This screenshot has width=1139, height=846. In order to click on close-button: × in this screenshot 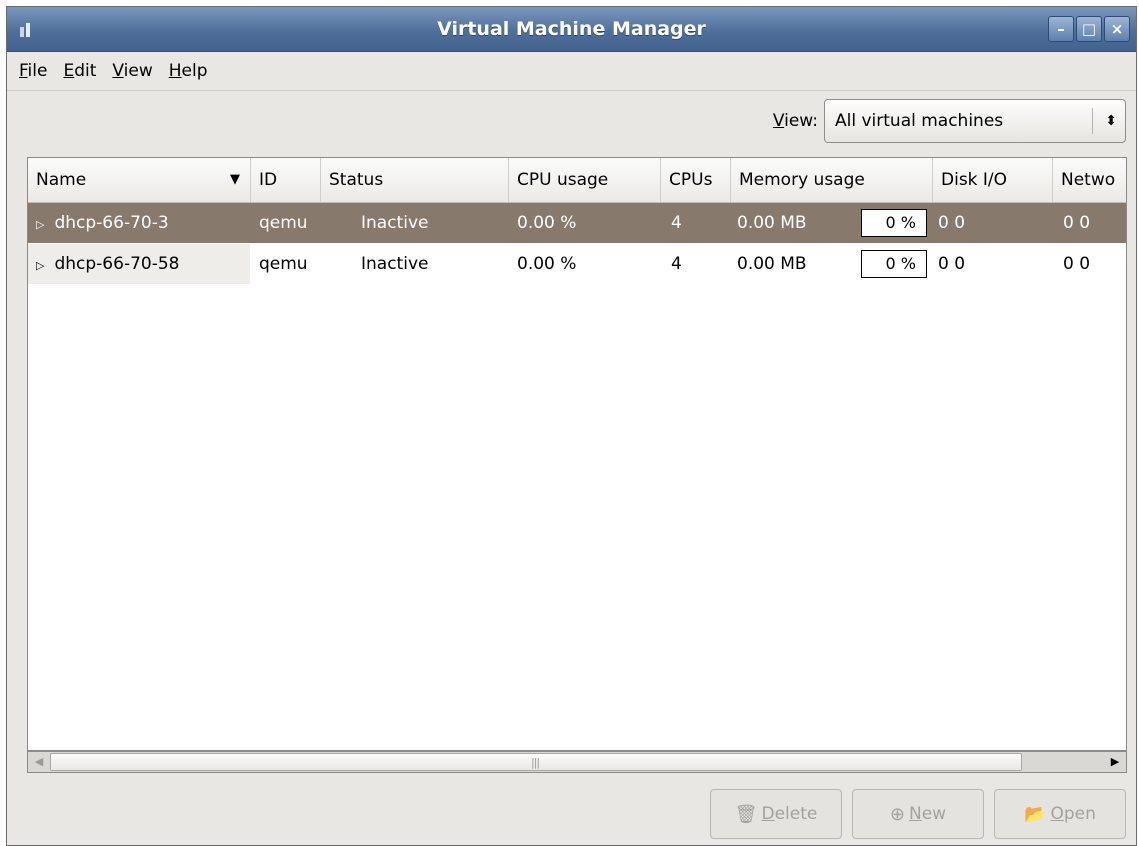, I will do `click(1117, 29)`.